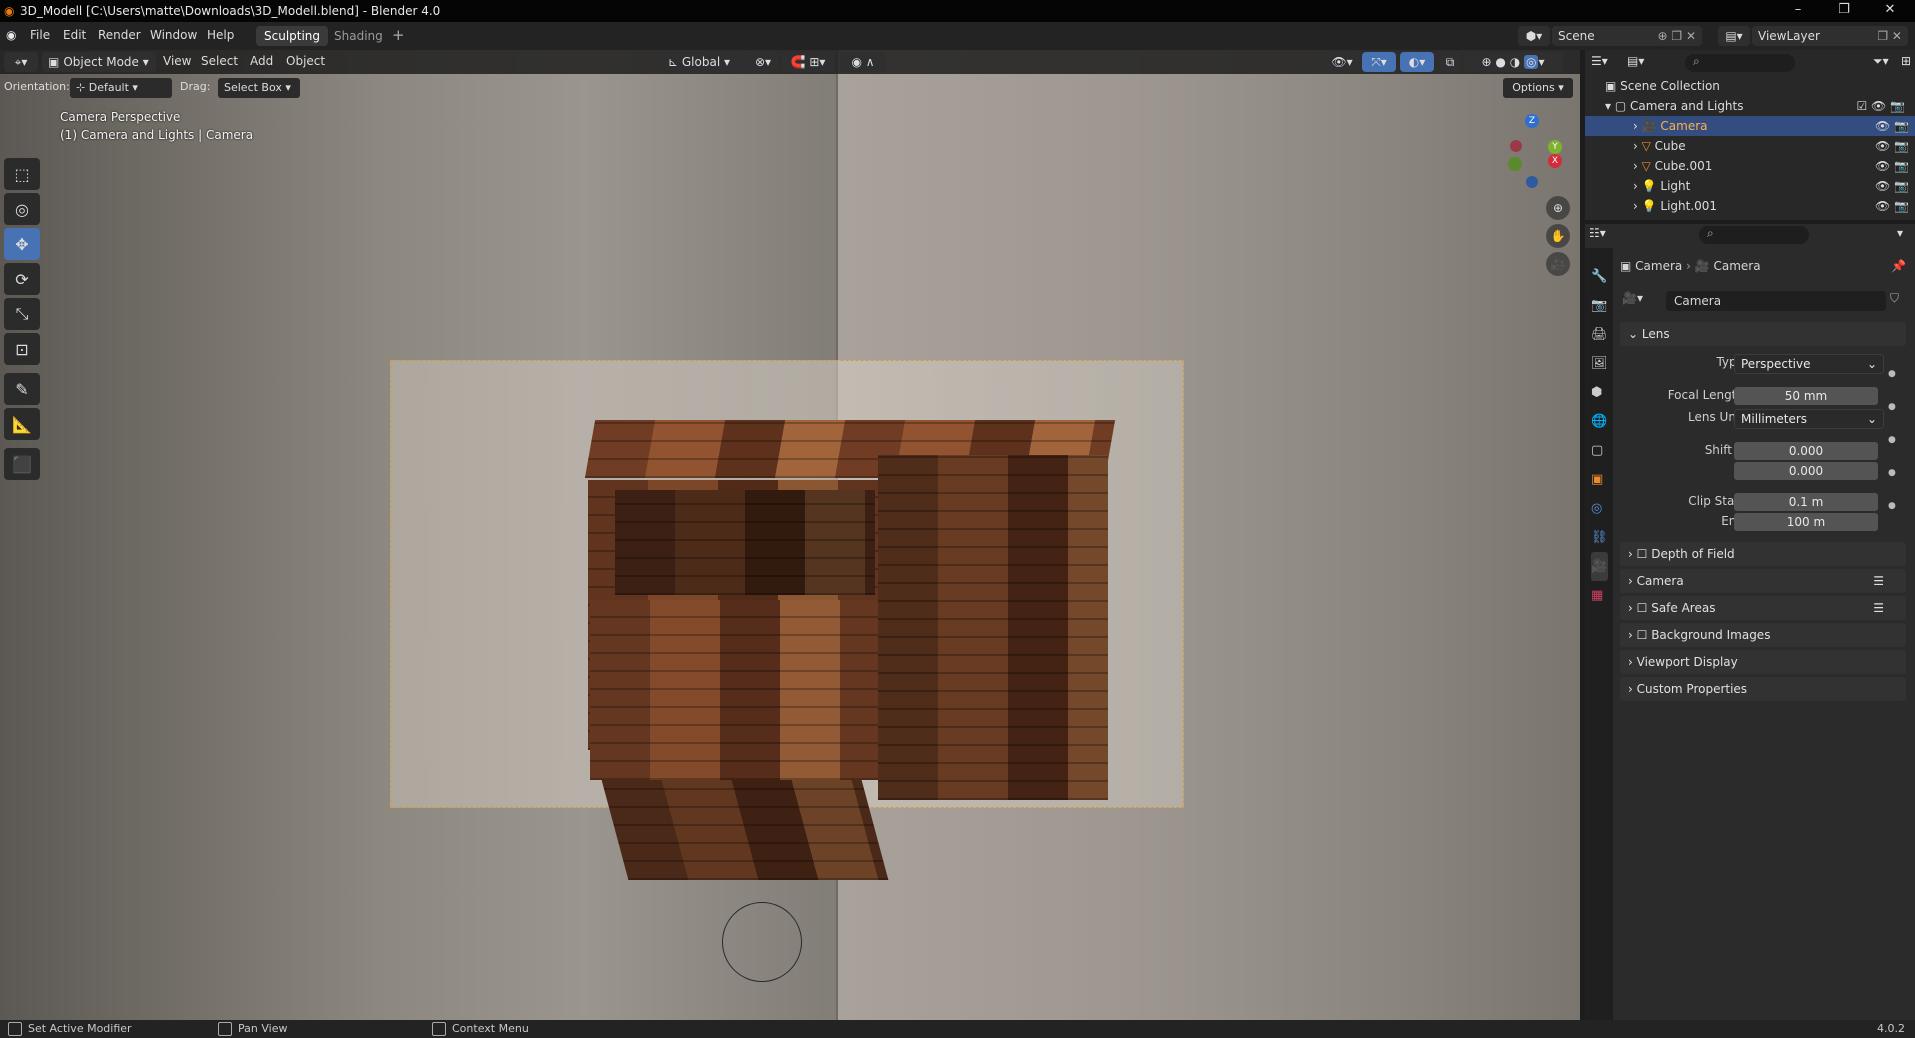  Describe the element at coordinates (358, 36) in the screenshot. I see `tab-shading: Shading` at that location.